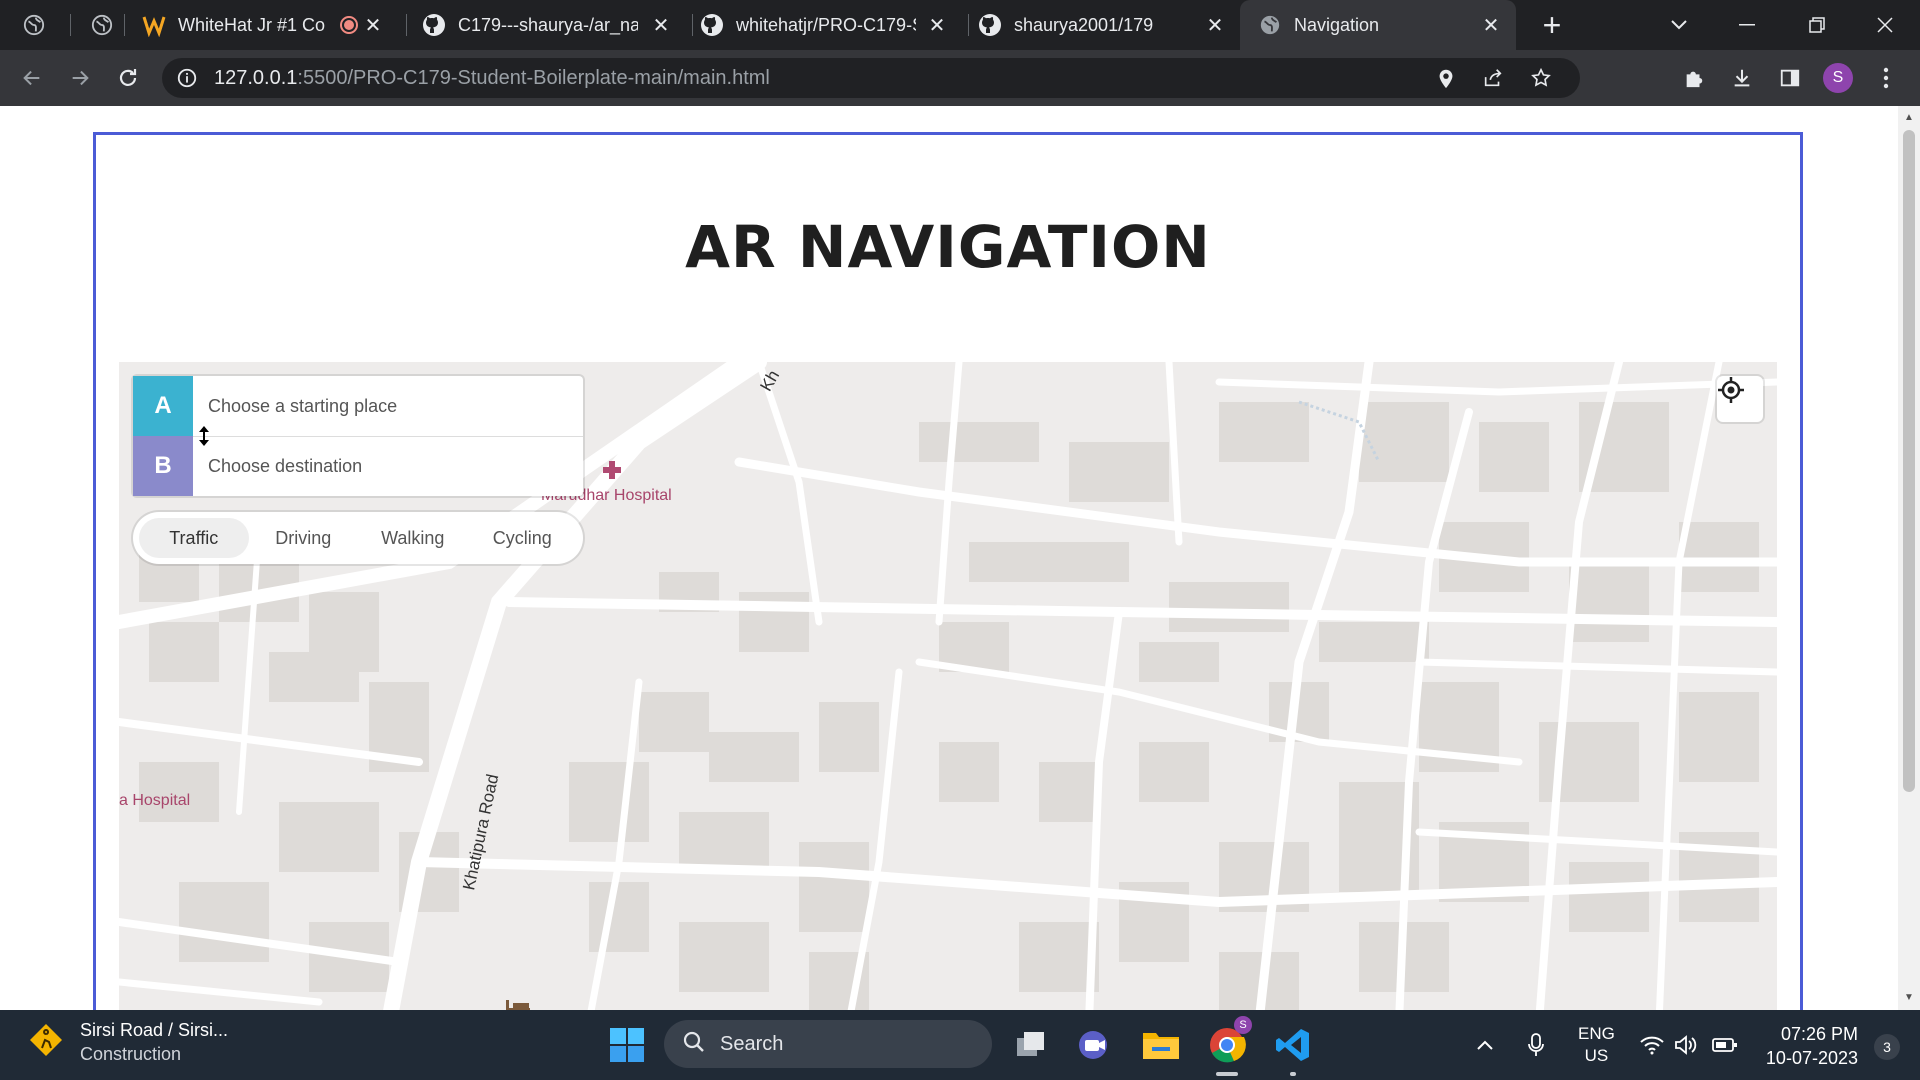 The height and width of the screenshot is (1080, 1920). Describe the element at coordinates (694, 1044) in the screenshot. I see `search-icon` at that location.